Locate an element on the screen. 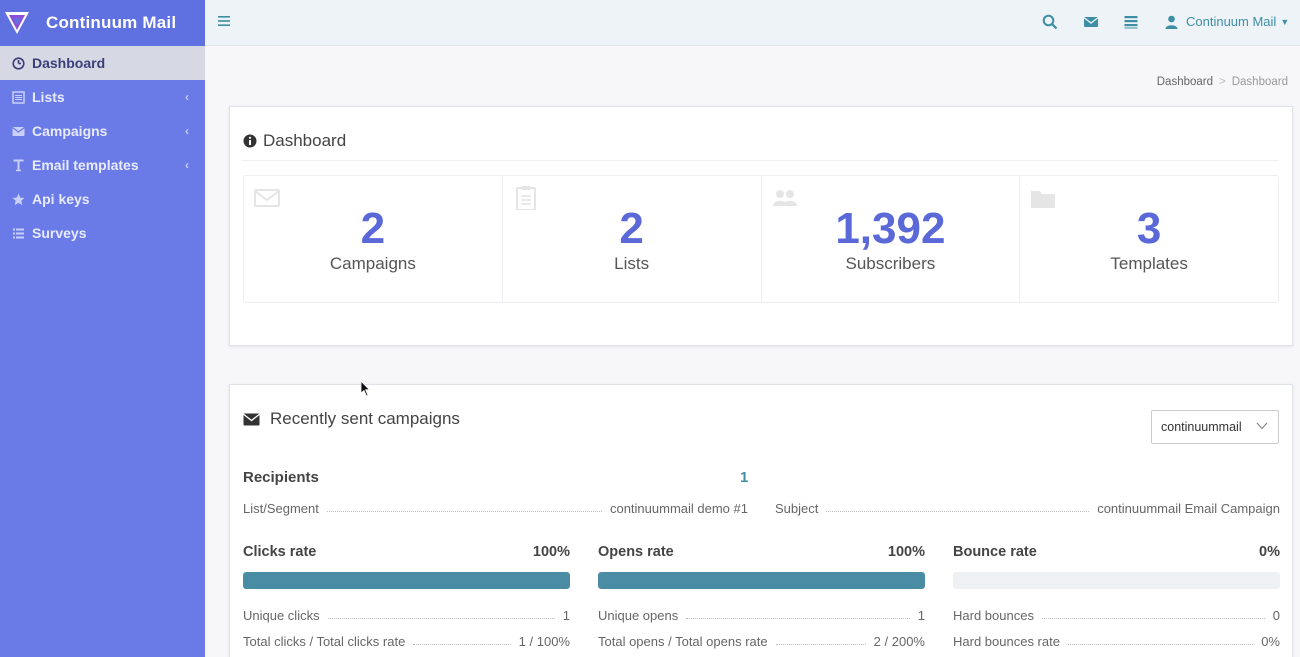 This screenshot has width=1300, height=657. clicks-rate-bar-fill is located at coordinates (406, 580).